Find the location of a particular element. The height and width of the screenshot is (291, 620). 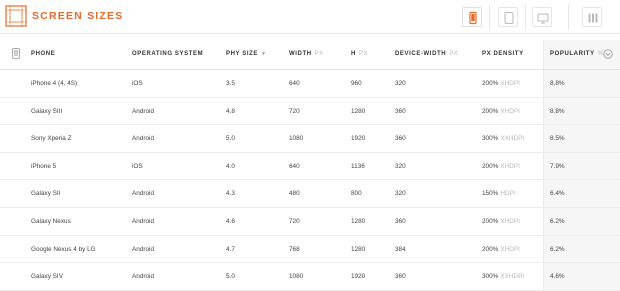

header-height: H PX is located at coordinates (359, 54).